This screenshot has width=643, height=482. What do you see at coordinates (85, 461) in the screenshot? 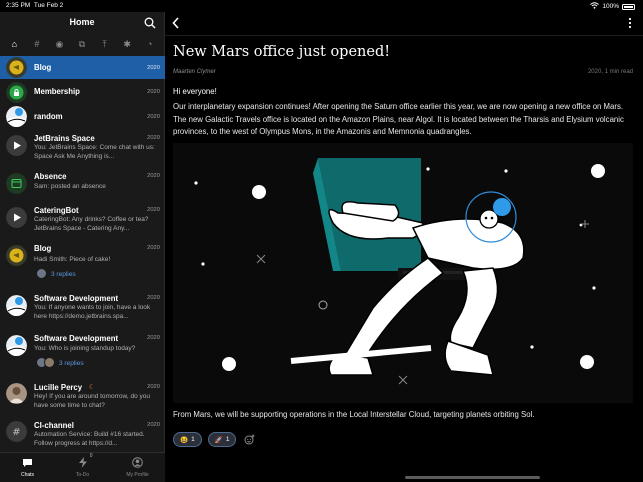
I see `bolt-icon: 0` at bounding box center [85, 461].